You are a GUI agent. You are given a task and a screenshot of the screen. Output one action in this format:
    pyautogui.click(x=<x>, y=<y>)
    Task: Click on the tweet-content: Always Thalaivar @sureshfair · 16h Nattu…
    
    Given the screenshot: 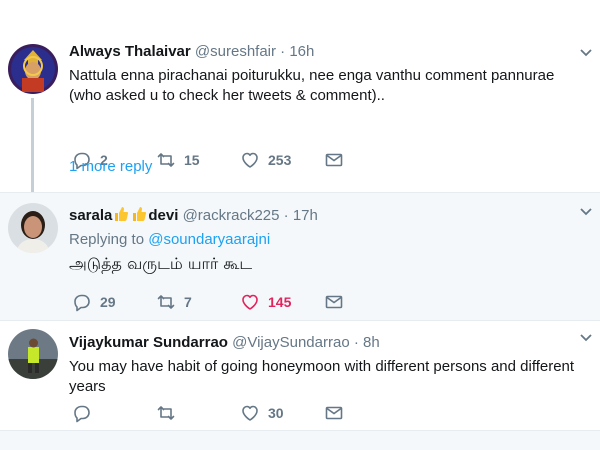 What is the action you would take?
    pyautogui.click(x=324, y=74)
    